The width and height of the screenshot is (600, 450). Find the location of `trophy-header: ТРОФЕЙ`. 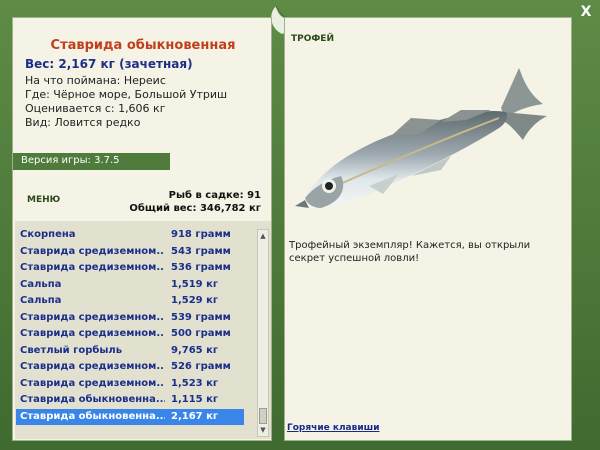

trophy-header: ТРОФЕЙ is located at coordinates (312, 39).